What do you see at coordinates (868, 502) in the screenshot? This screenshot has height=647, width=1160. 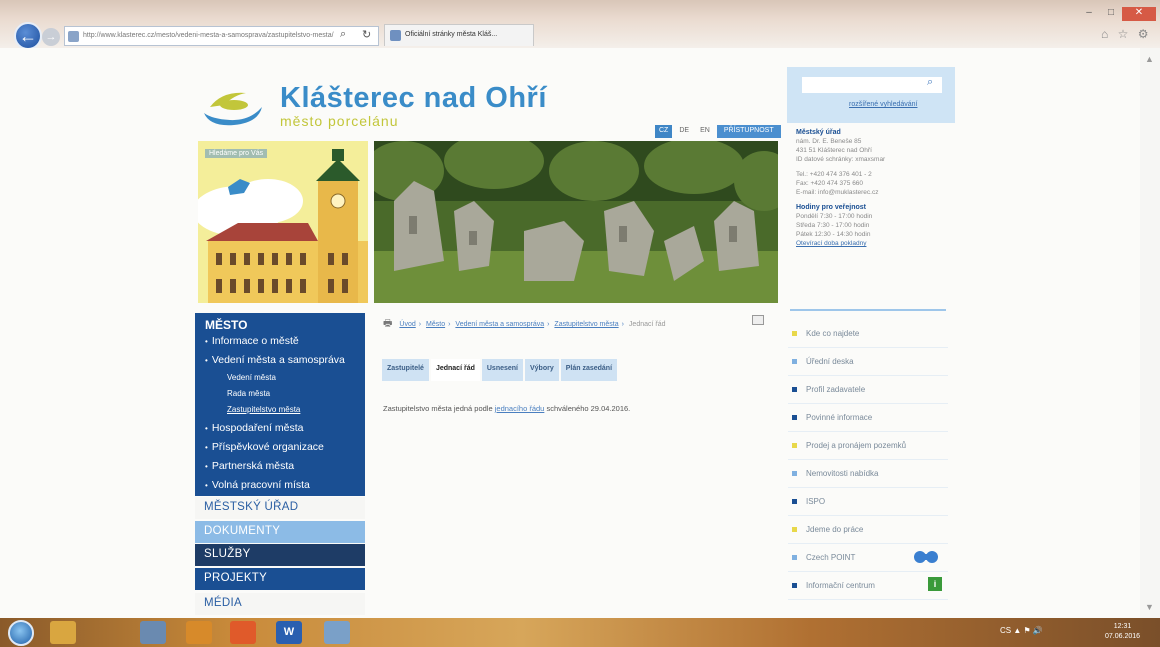 I see `quick-link-ispo: ISPO` at bounding box center [868, 502].